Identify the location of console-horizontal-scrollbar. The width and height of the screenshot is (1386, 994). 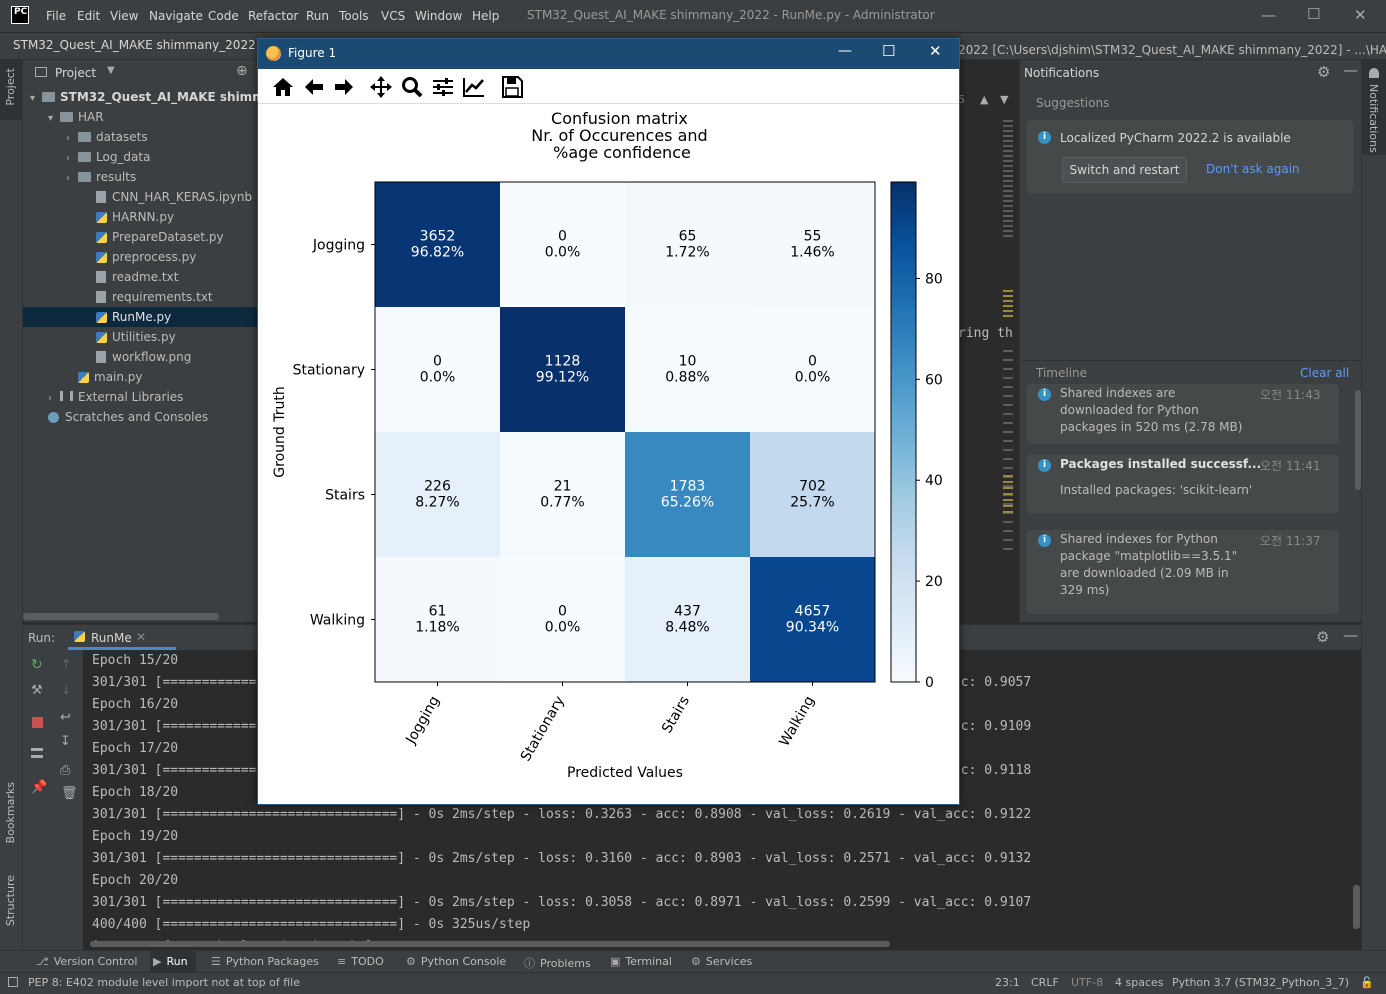
(490, 944).